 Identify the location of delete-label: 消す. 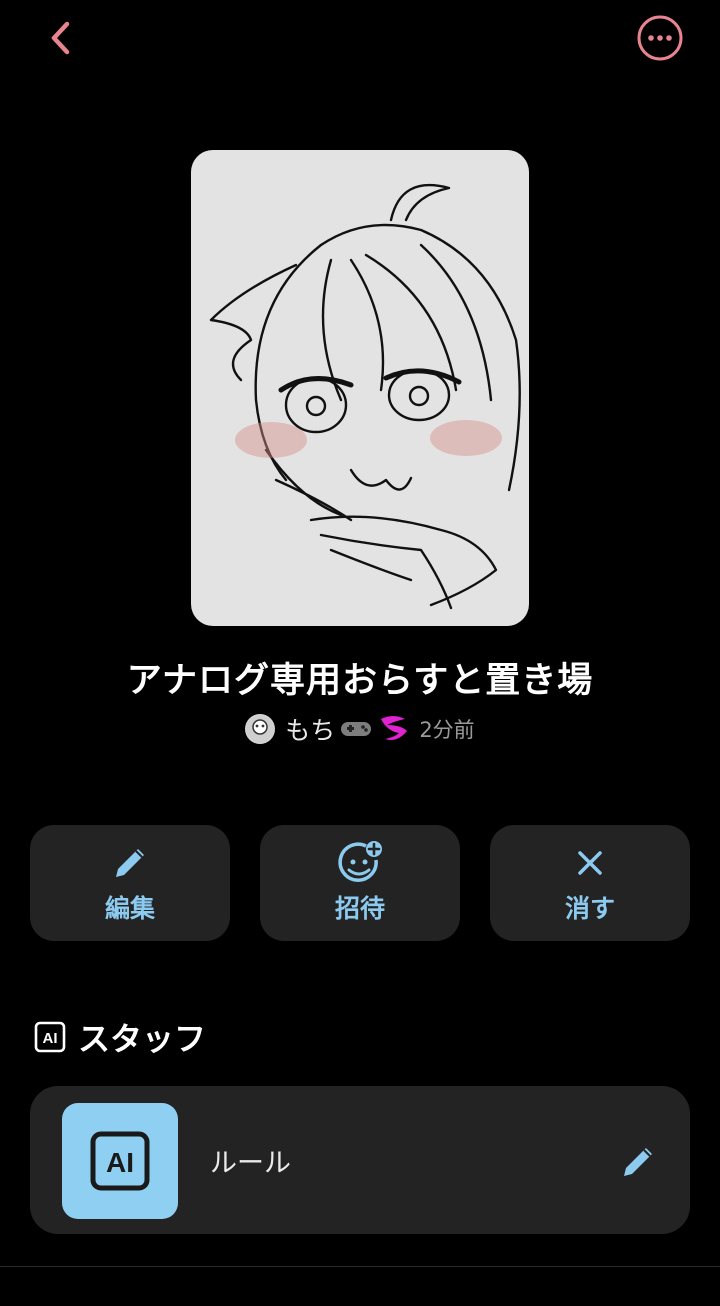
(589, 908).